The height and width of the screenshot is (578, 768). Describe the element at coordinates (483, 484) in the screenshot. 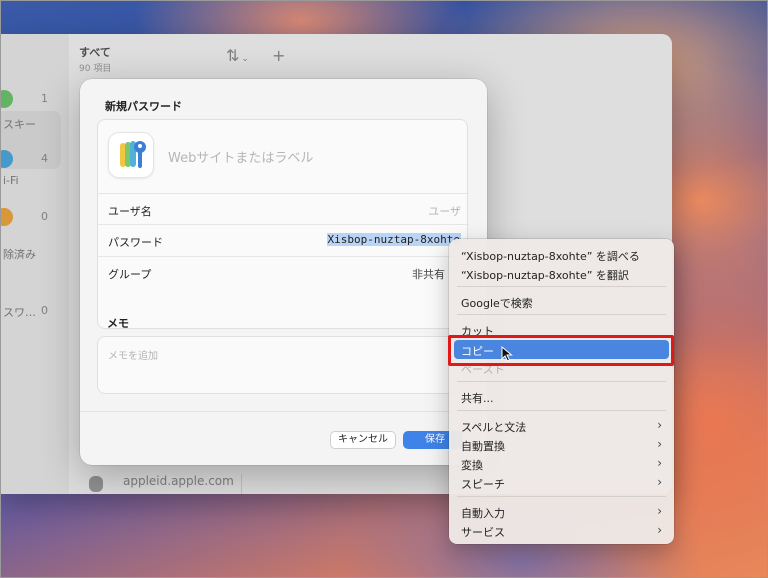

I see `menu-item-speech: スピーチ` at that location.